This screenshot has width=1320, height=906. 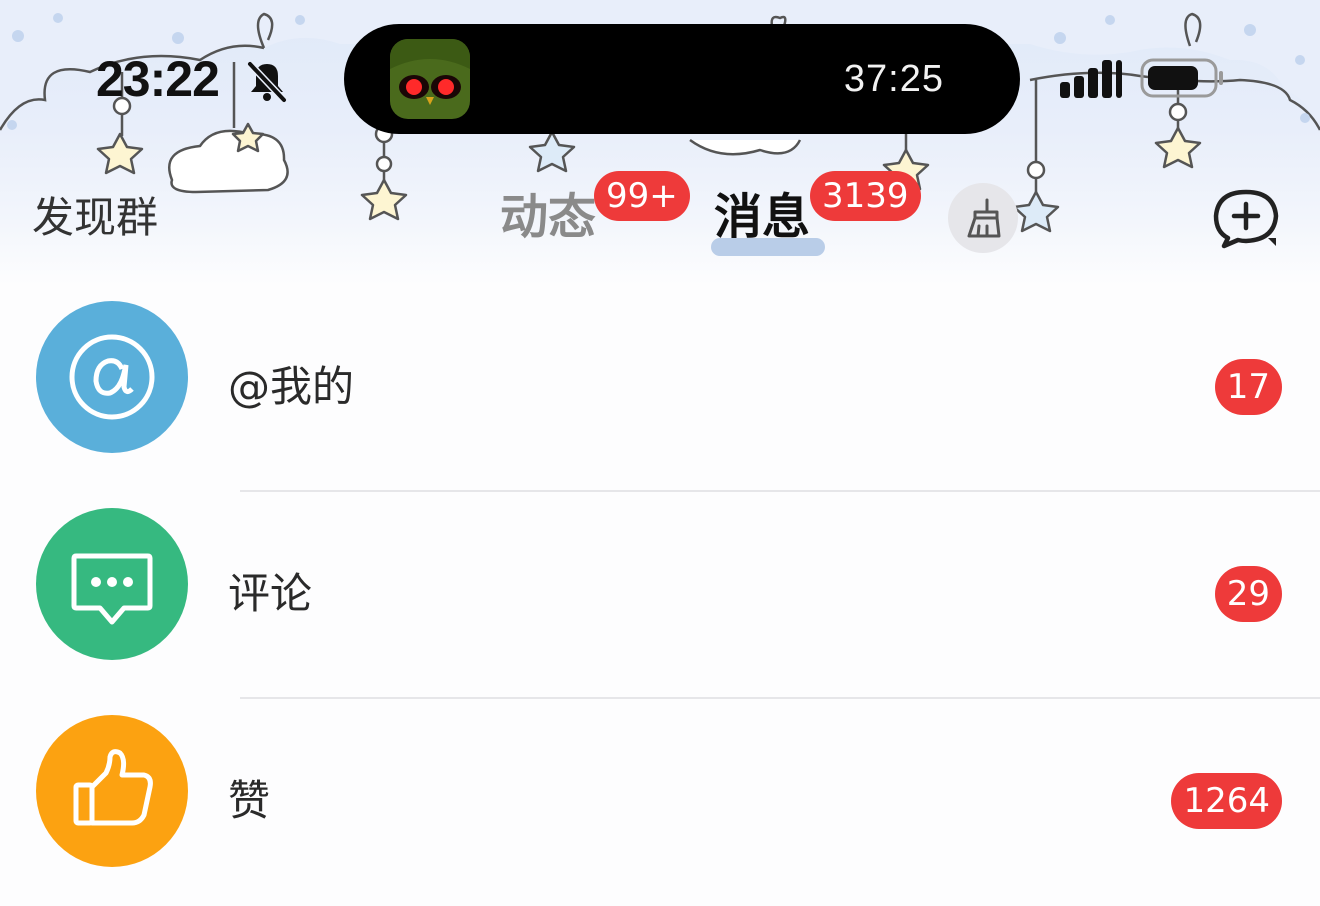 What do you see at coordinates (642, 196) in the screenshot?
I see `feed-badge: 99+` at bounding box center [642, 196].